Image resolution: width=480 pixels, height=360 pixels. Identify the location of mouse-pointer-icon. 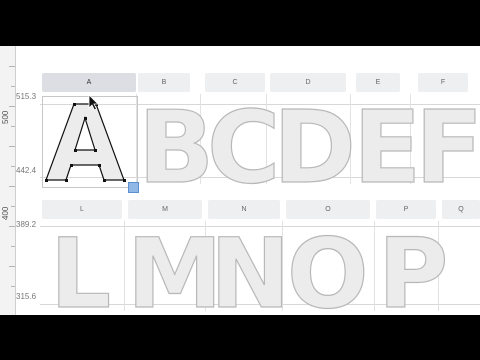
(93, 102).